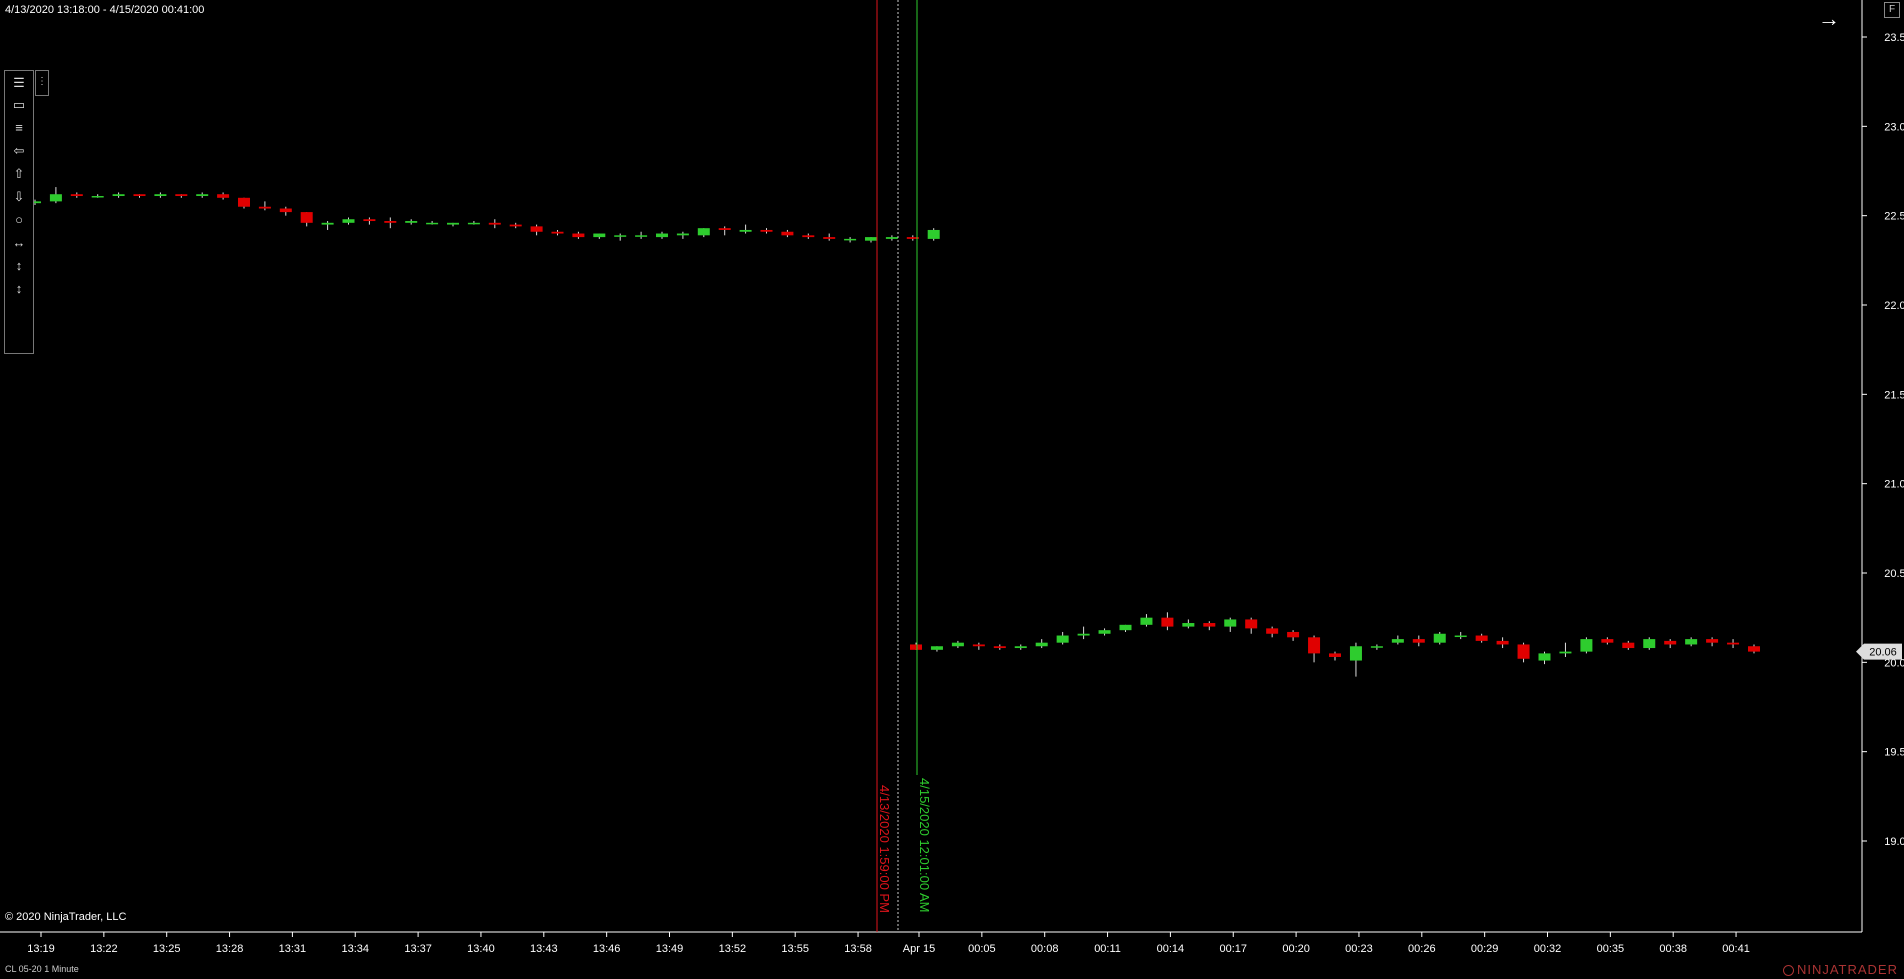  Describe the element at coordinates (1894, 753) in the screenshot. I see `y-tick-label: 19.50` at that location.